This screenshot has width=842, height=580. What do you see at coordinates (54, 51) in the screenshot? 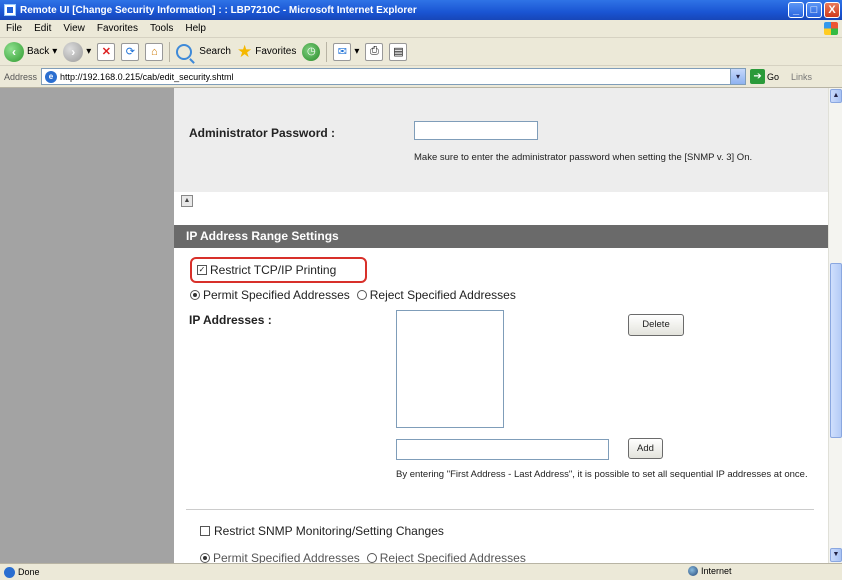
I see `back-dropdown-icon: ▾` at bounding box center [54, 51].